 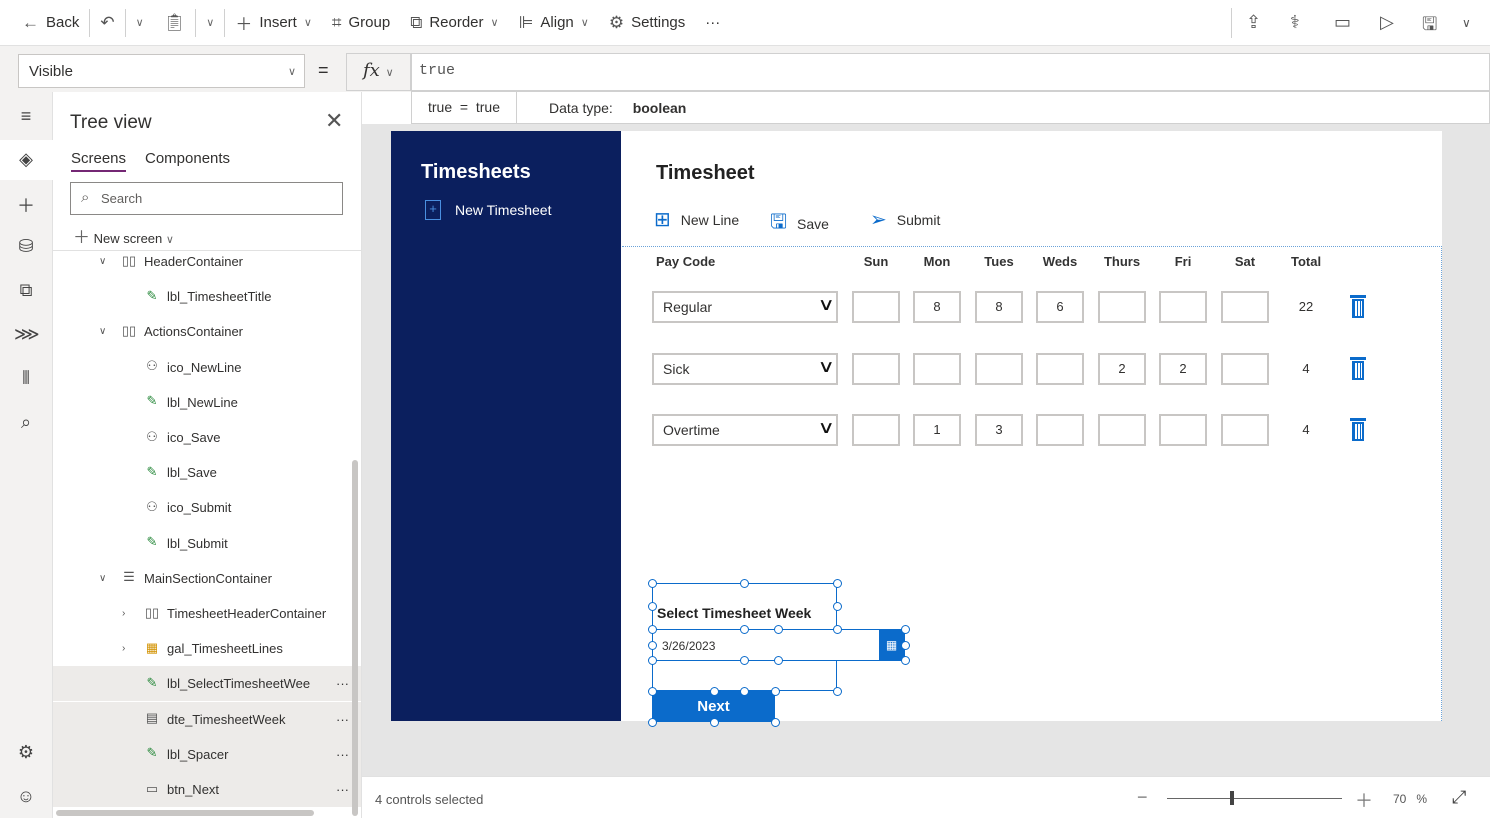 I want to click on fx-button: fx ∨, so click(x=378, y=72).